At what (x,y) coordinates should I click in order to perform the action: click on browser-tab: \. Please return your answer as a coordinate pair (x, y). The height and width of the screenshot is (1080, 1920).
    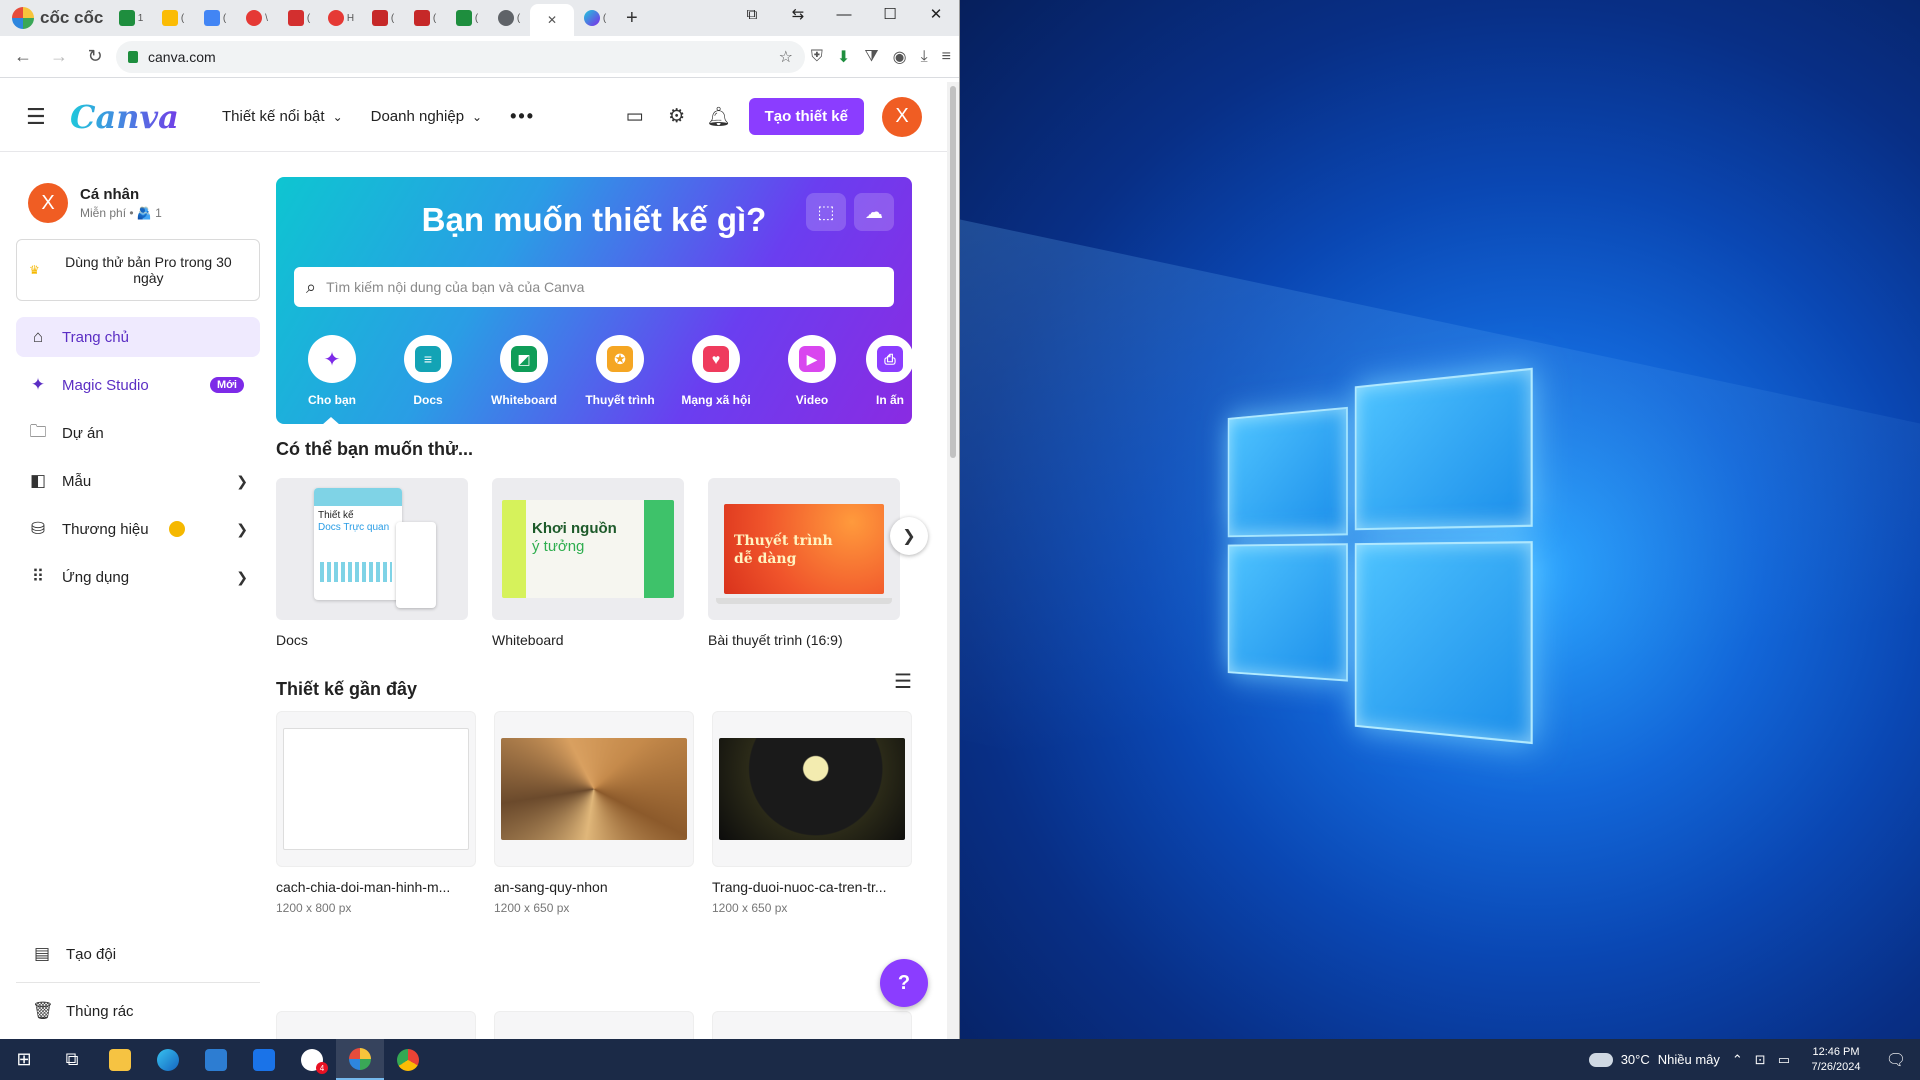
    Looking at the image, I should click on (257, 18).